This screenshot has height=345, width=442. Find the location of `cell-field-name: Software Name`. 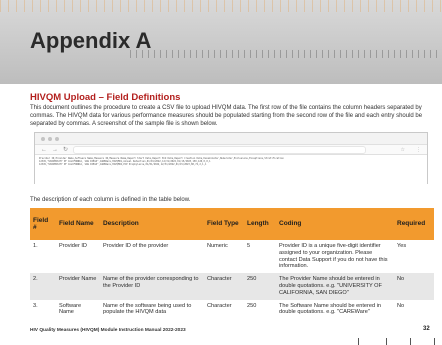

cell-field-name: Software Name is located at coordinates (78, 309).